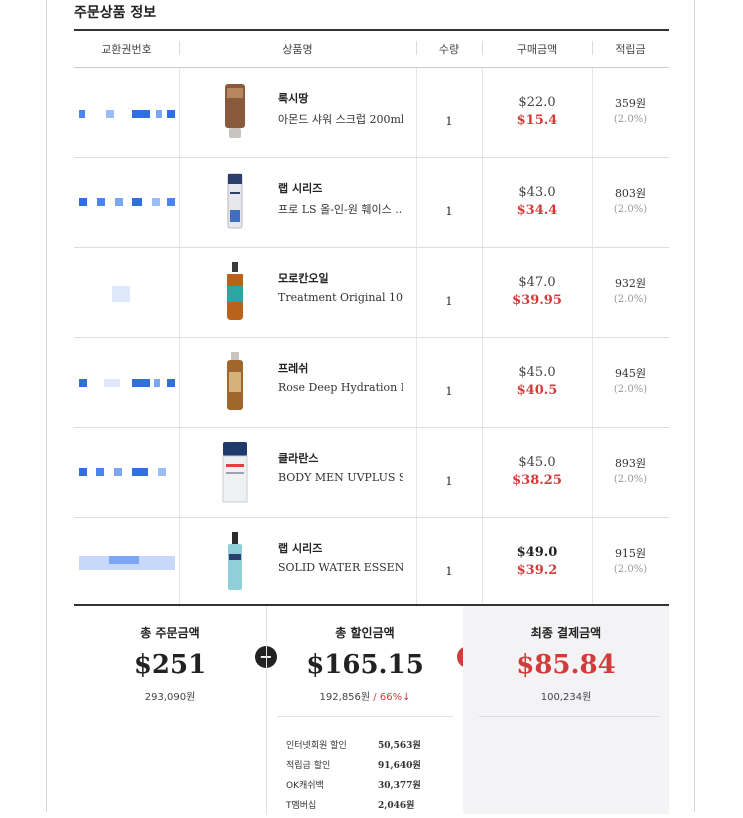  I want to click on total-discount-krw: 192,856원, so click(345, 697).